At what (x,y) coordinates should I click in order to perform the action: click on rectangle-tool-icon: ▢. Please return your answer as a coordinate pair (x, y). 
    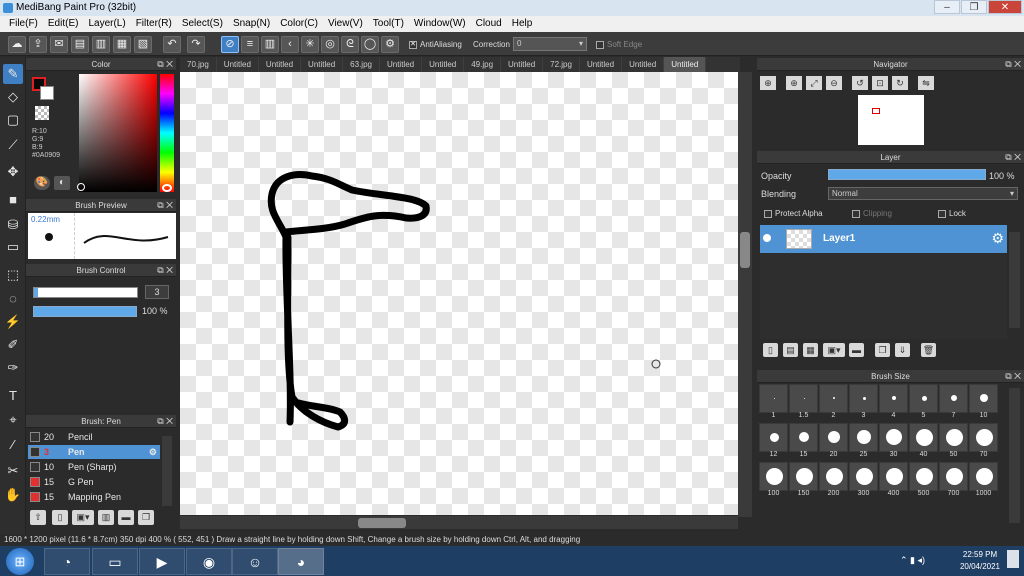
    Looking at the image, I should click on (13, 120).